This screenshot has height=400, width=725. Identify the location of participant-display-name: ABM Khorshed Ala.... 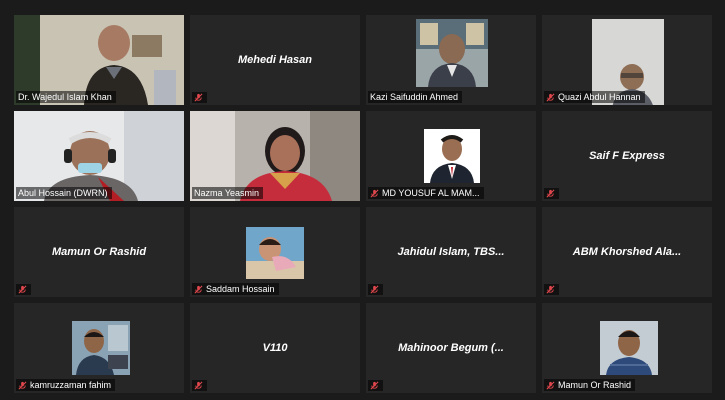
(627, 252).